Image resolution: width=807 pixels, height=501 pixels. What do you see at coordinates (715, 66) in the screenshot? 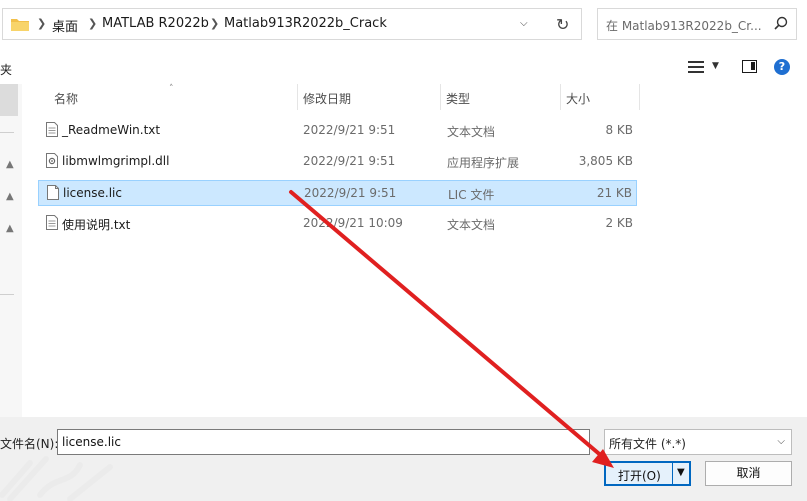
I see `chevron-down-icon: ▼` at bounding box center [715, 66].